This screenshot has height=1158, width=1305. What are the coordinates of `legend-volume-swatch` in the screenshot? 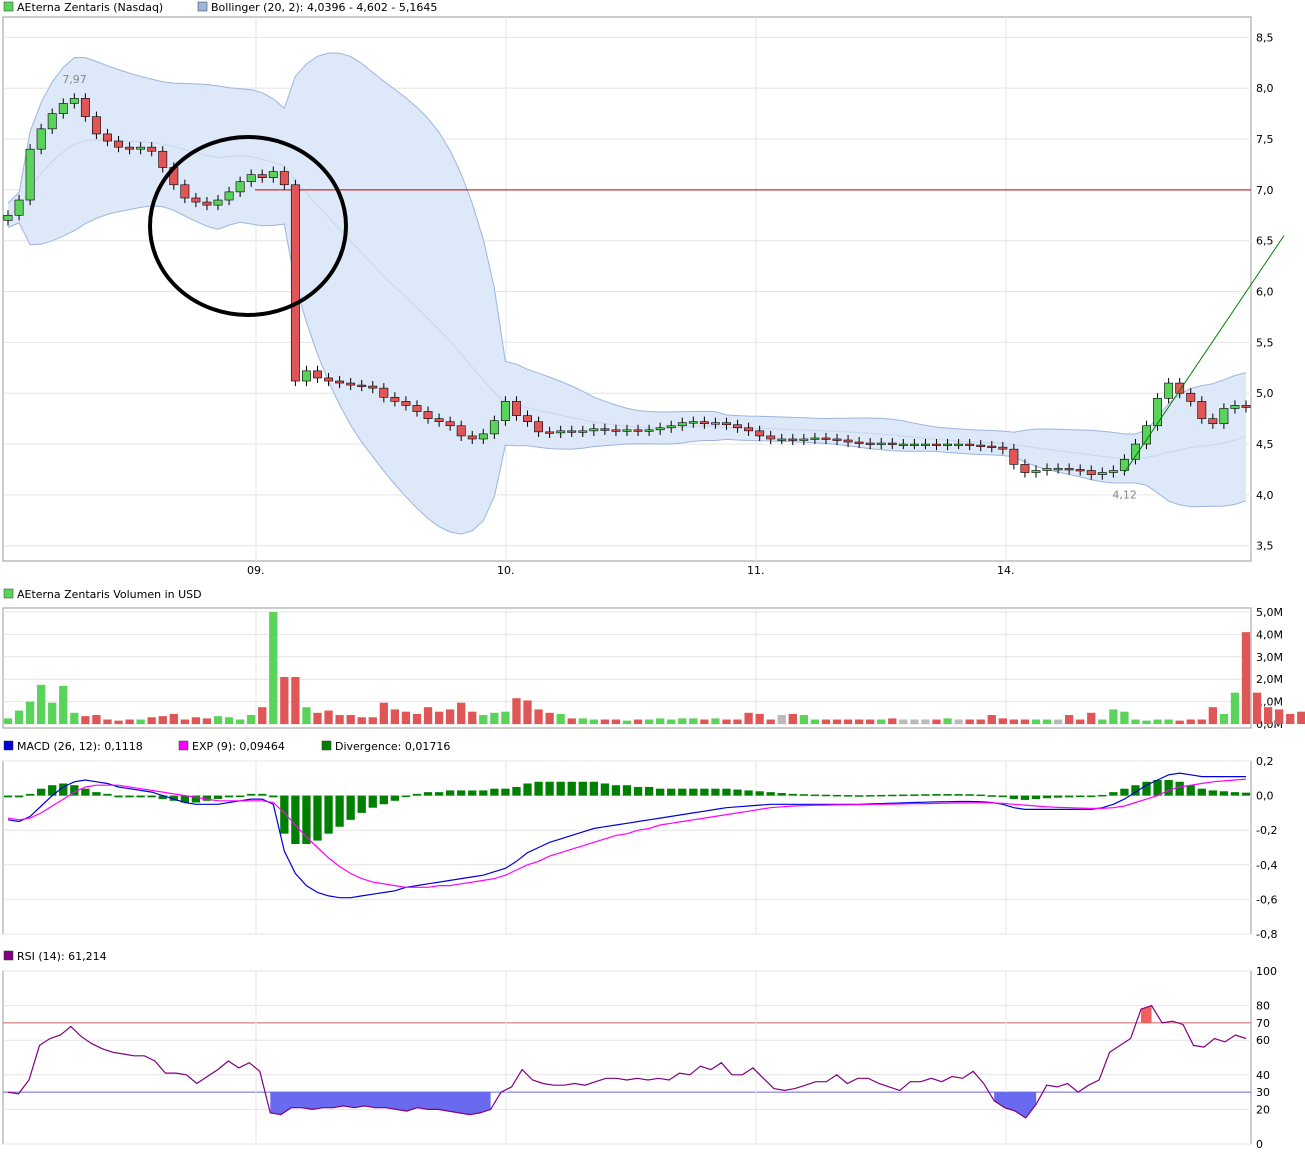 It's located at (8, 593).